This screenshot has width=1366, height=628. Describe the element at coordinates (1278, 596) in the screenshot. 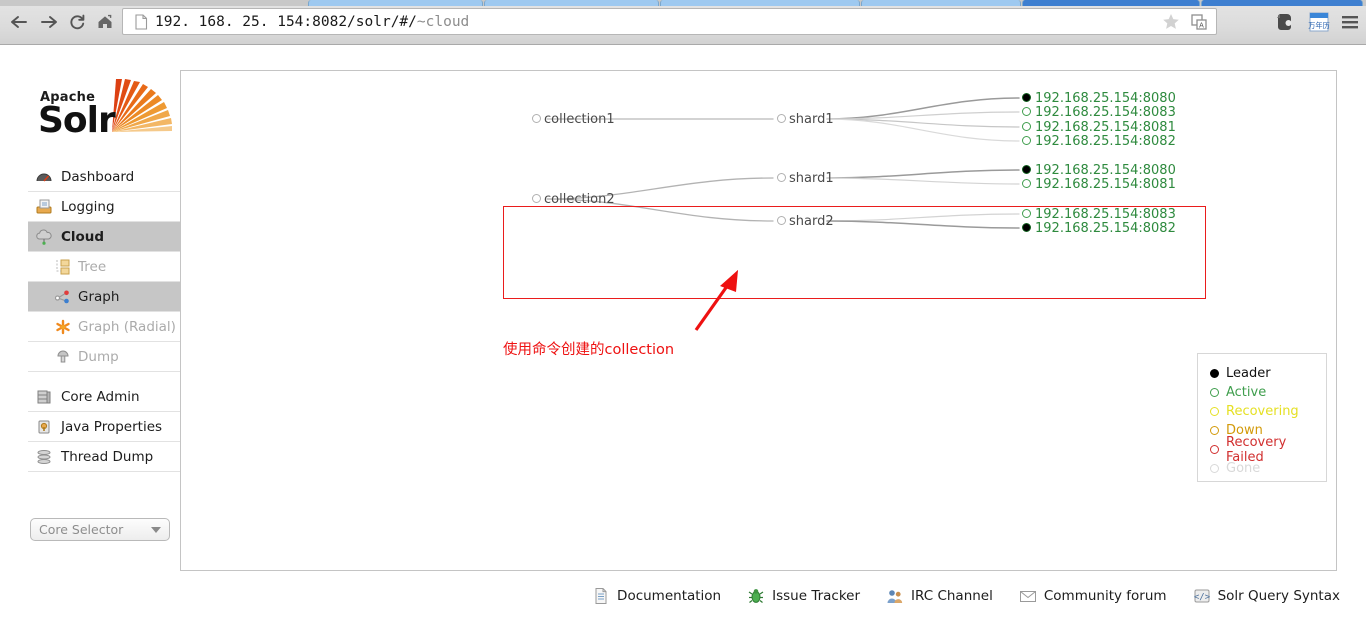

I see `footer-link-label: Solr Query Syntax` at that location.